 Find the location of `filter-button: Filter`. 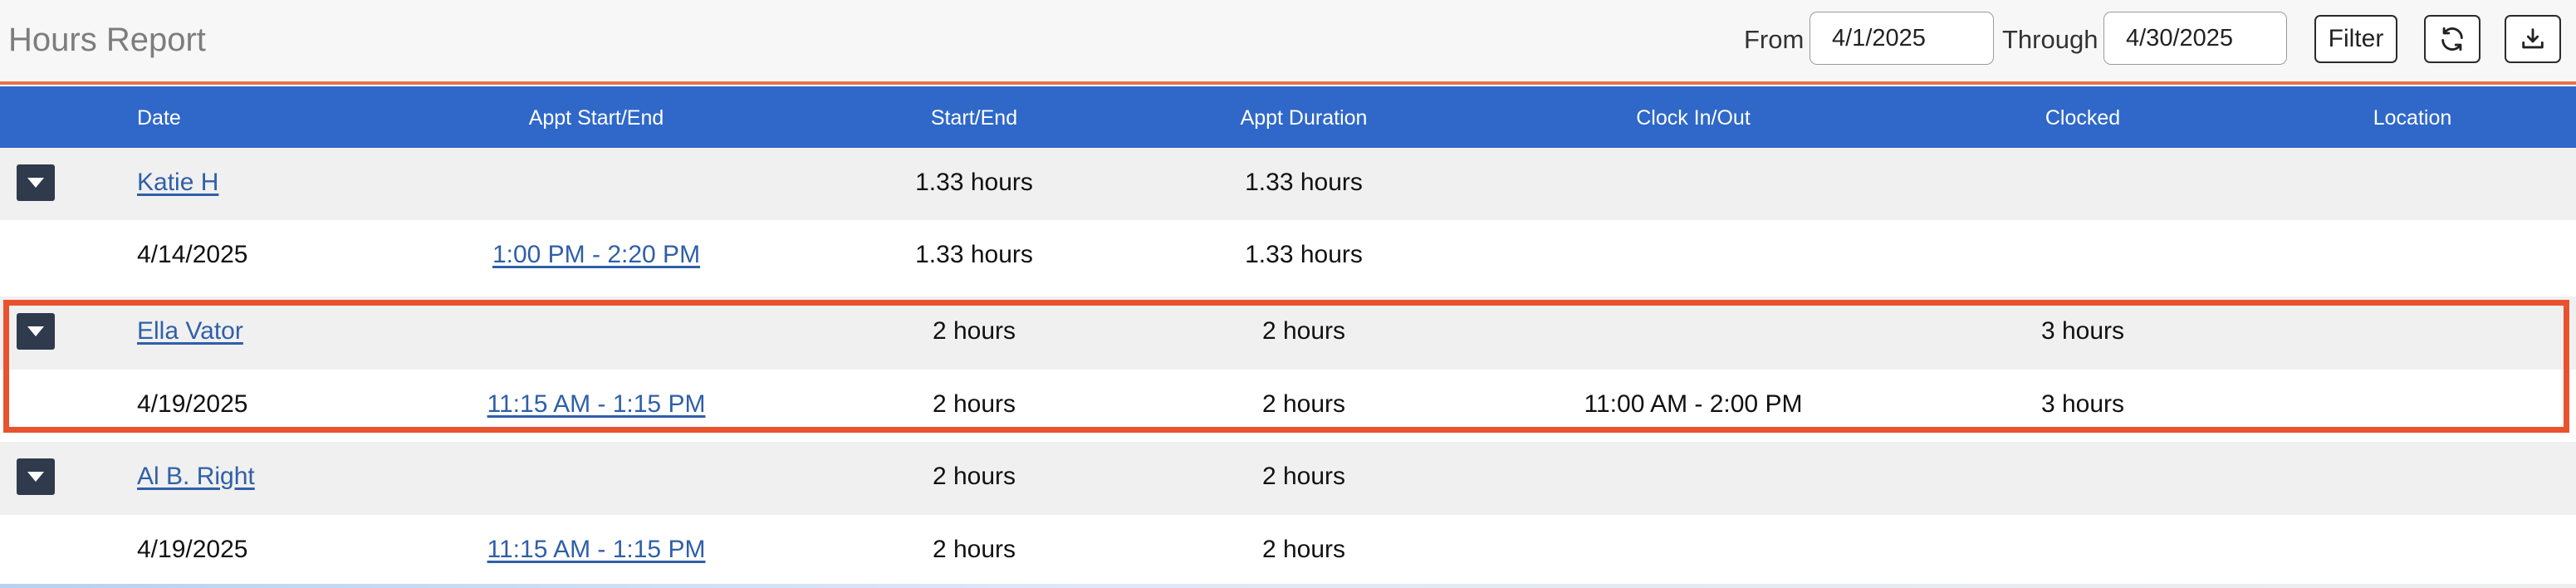

filter-button: Filter is located at coordinates (2355, 39).